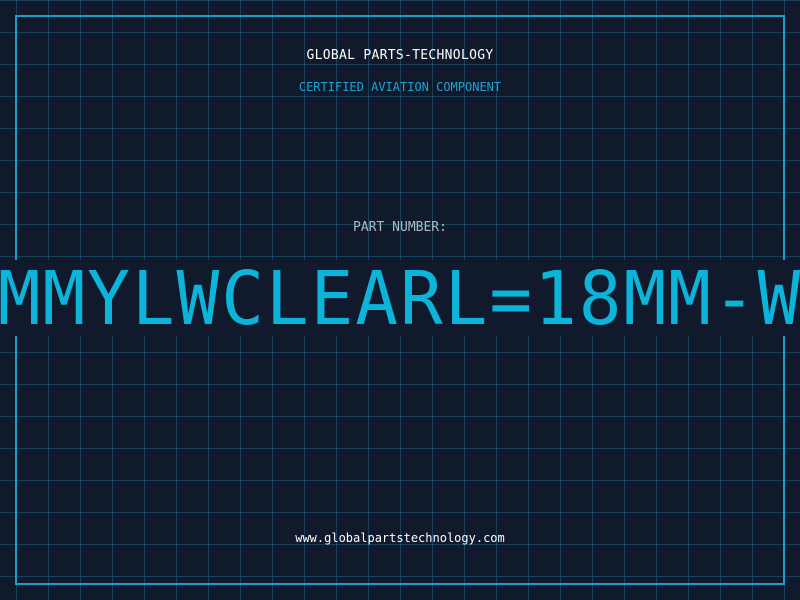 This screenshot has height=600, width=800. What do you see at coordinates (400, 87) in the screenshot?
I see `certification-subtitle: CERTIFIED AVIATION COMPONENT` at bounding box center [400, 87].